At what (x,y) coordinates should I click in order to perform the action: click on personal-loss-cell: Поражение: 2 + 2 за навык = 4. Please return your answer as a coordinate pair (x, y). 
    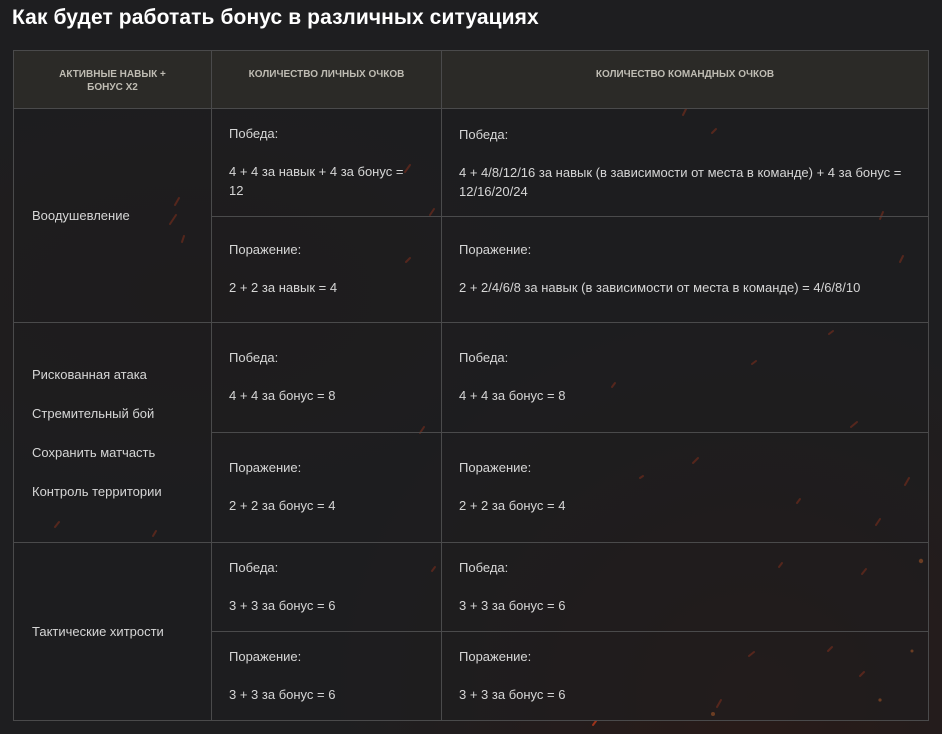
    Looking at the image, I should click on (326, 269).